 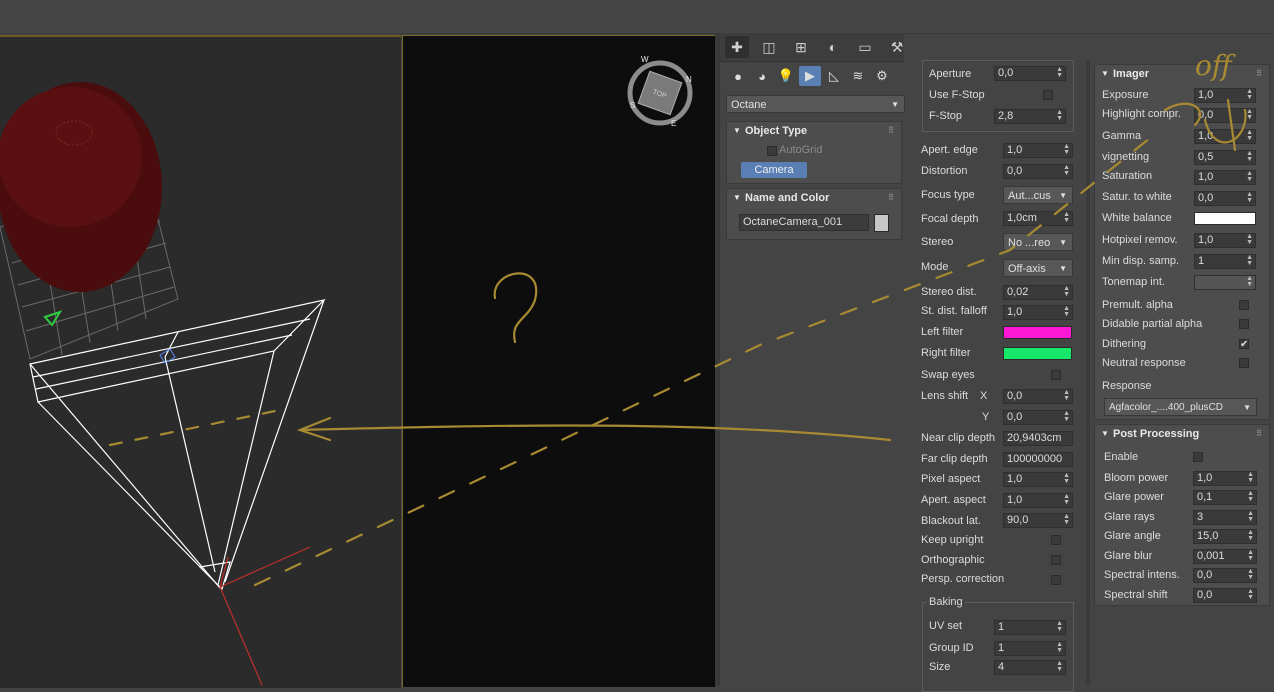 I want to click on spacewarps-icon: ≋, so click(x=858, y=76).